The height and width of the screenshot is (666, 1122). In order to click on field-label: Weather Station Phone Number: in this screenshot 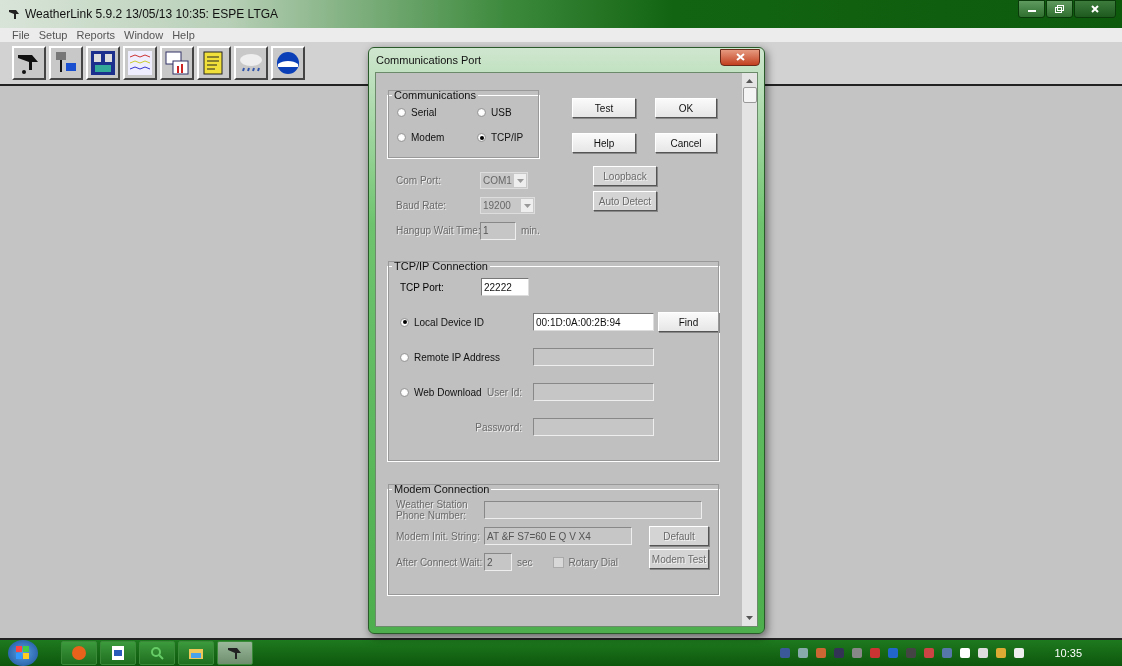, I will do `click(432, 510)`.